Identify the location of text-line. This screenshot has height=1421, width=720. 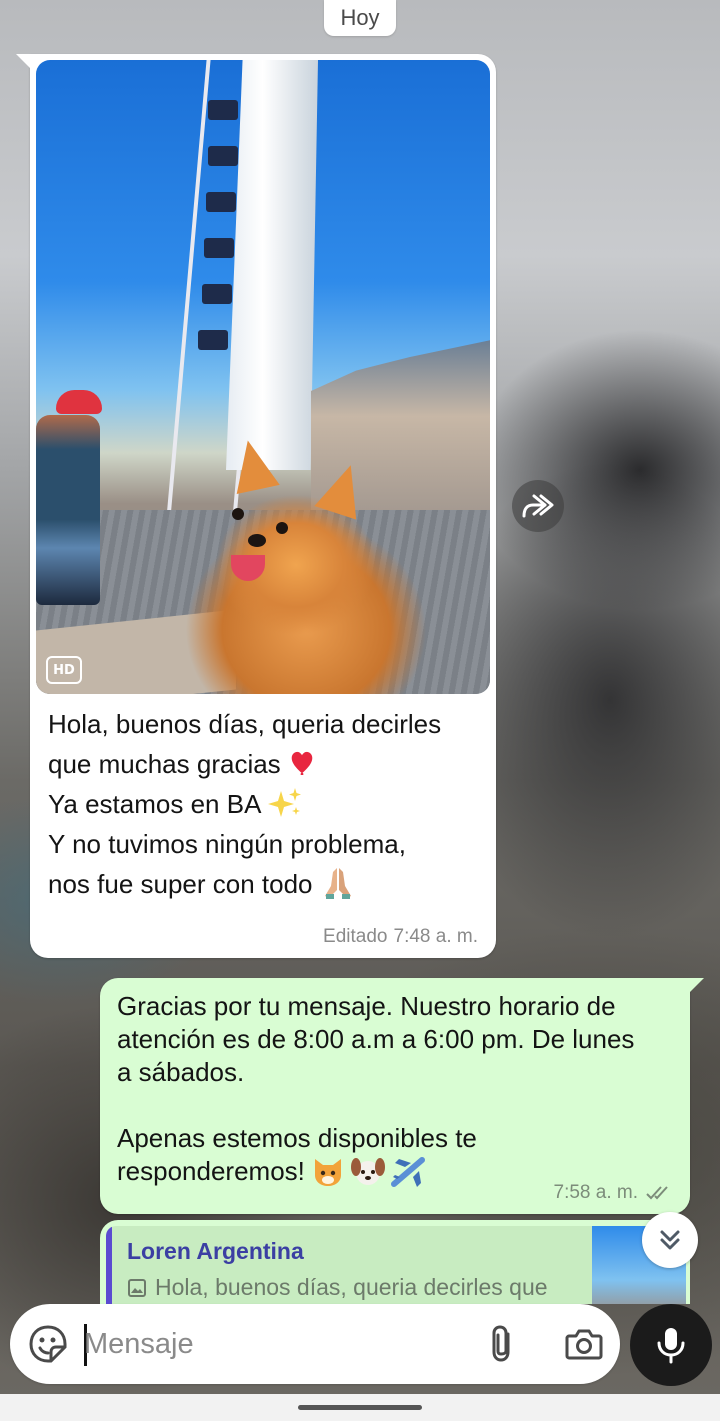
(397, 1105).